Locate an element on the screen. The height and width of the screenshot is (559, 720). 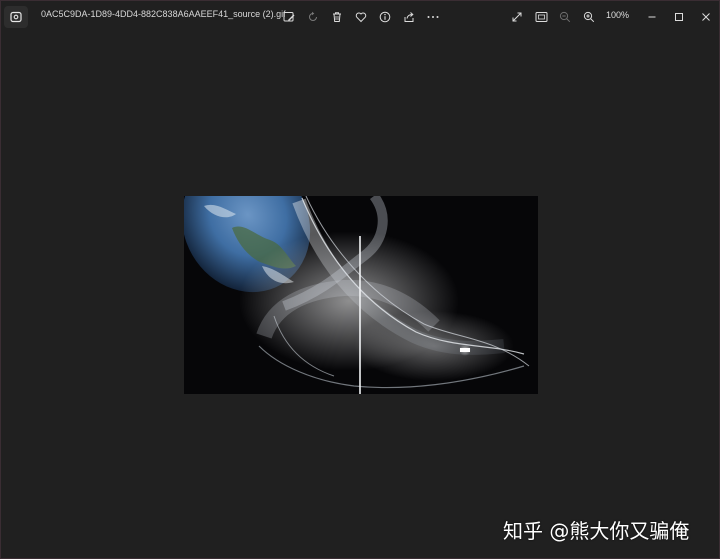
minimize-button is located at coordinates (652, 17).